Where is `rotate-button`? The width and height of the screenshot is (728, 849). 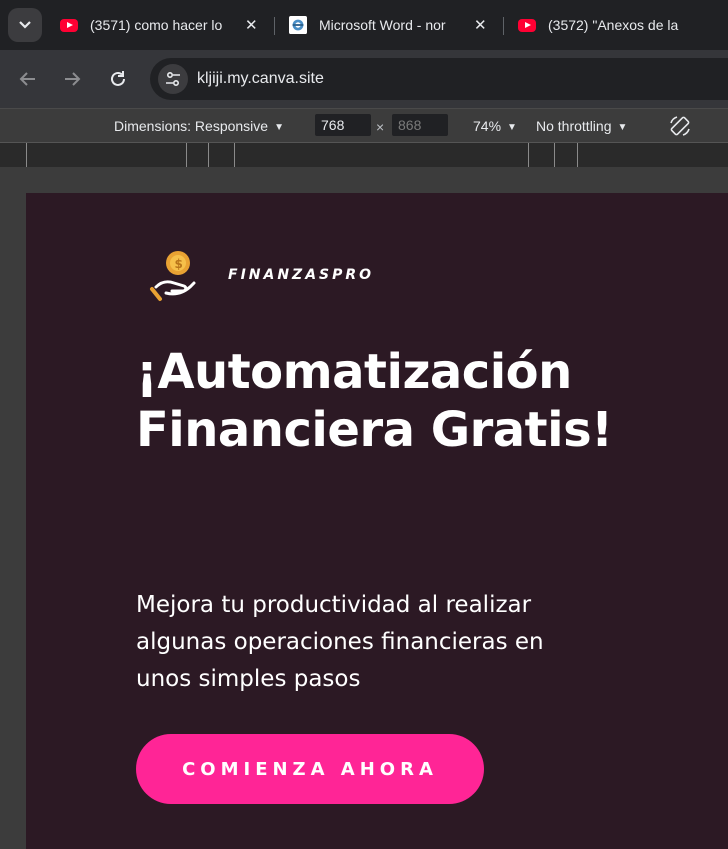 rotate-button is located at coordinates (680, 127).